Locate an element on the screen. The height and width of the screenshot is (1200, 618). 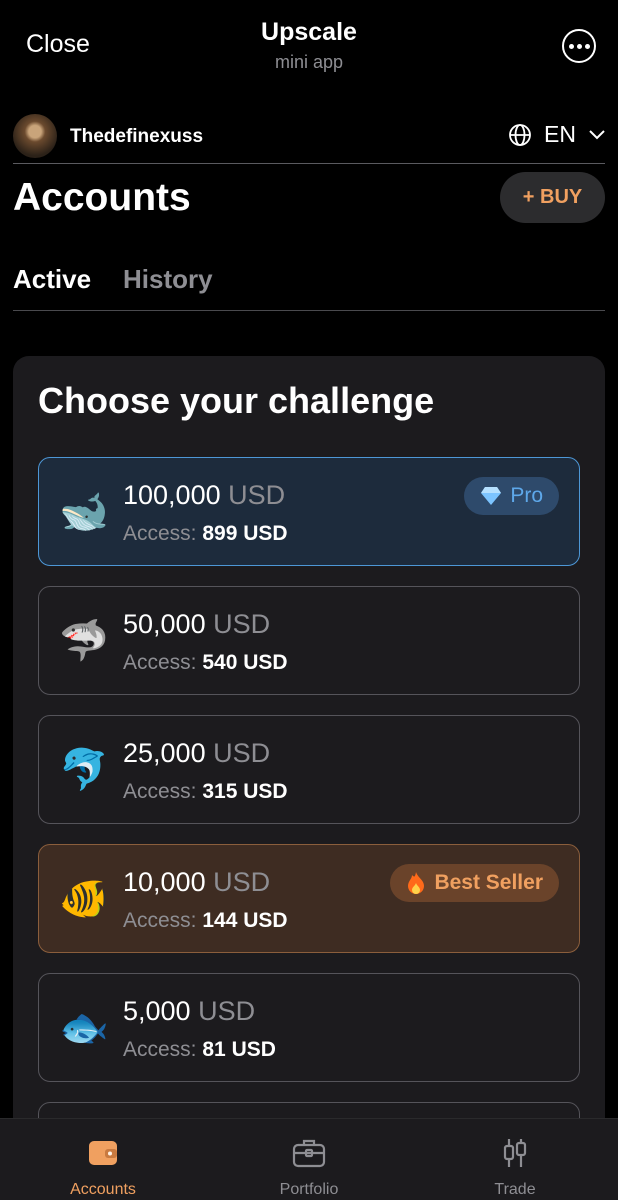
app-title: Upscale is located at coordinates (309, 32).